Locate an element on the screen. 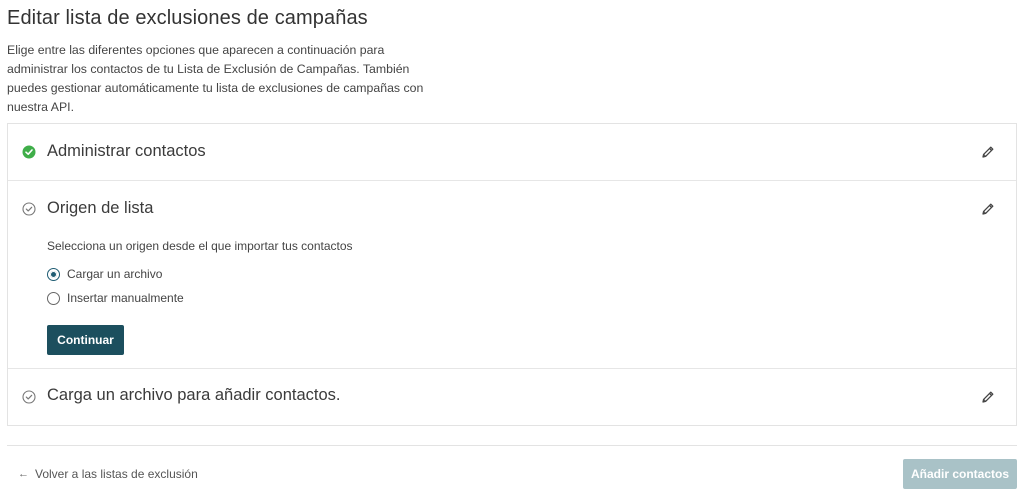  step-administrar-contactos: Administrar contactos is located at coordinates (512, 152).